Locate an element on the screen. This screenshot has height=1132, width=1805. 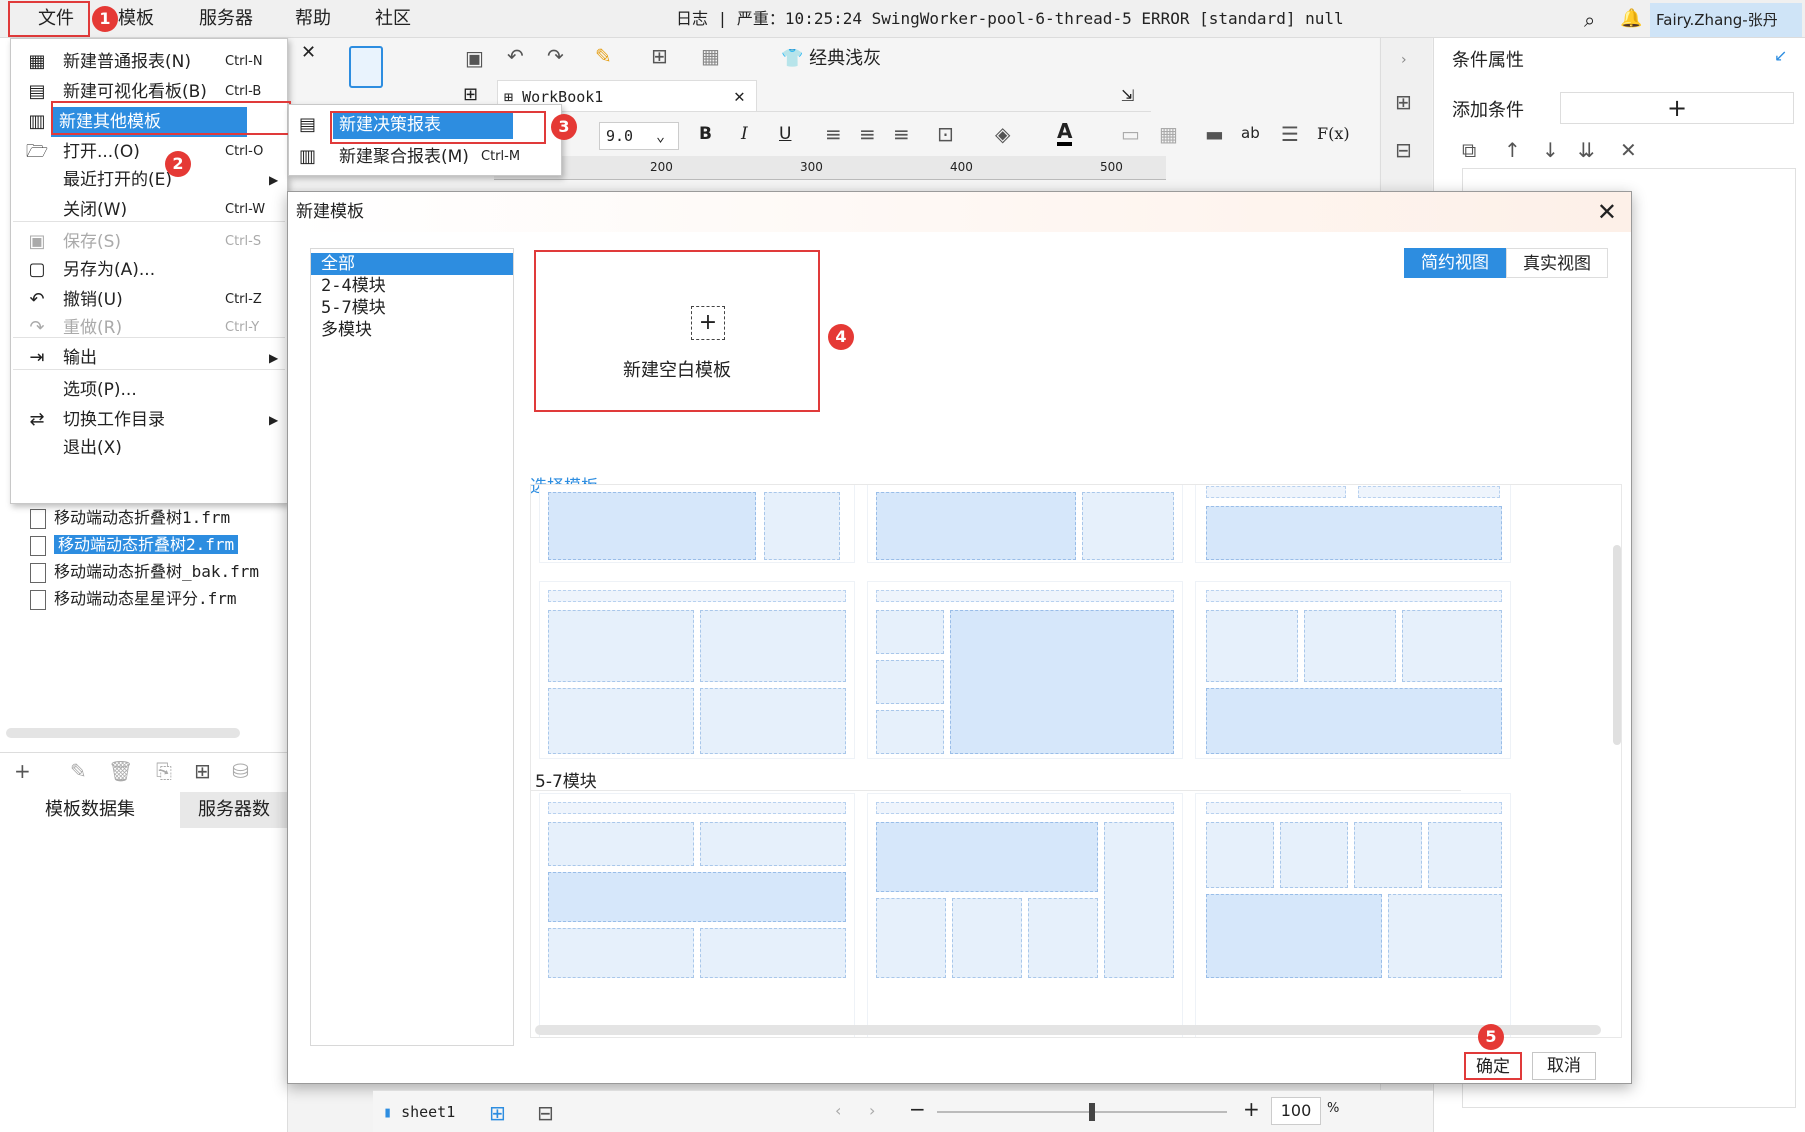
condition-property-icon: ⊟ is located at coordinates (1403, 150).